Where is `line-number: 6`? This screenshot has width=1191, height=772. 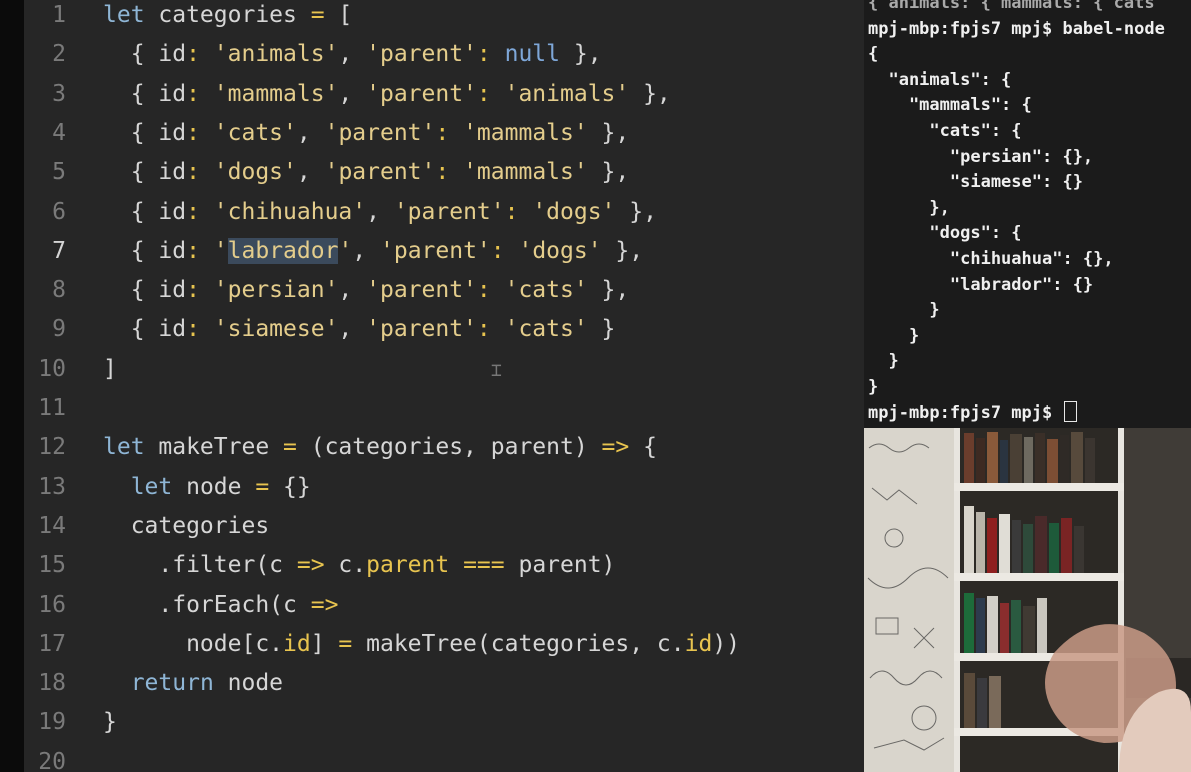 line-number: 6 is located at coordinates (59, 211).